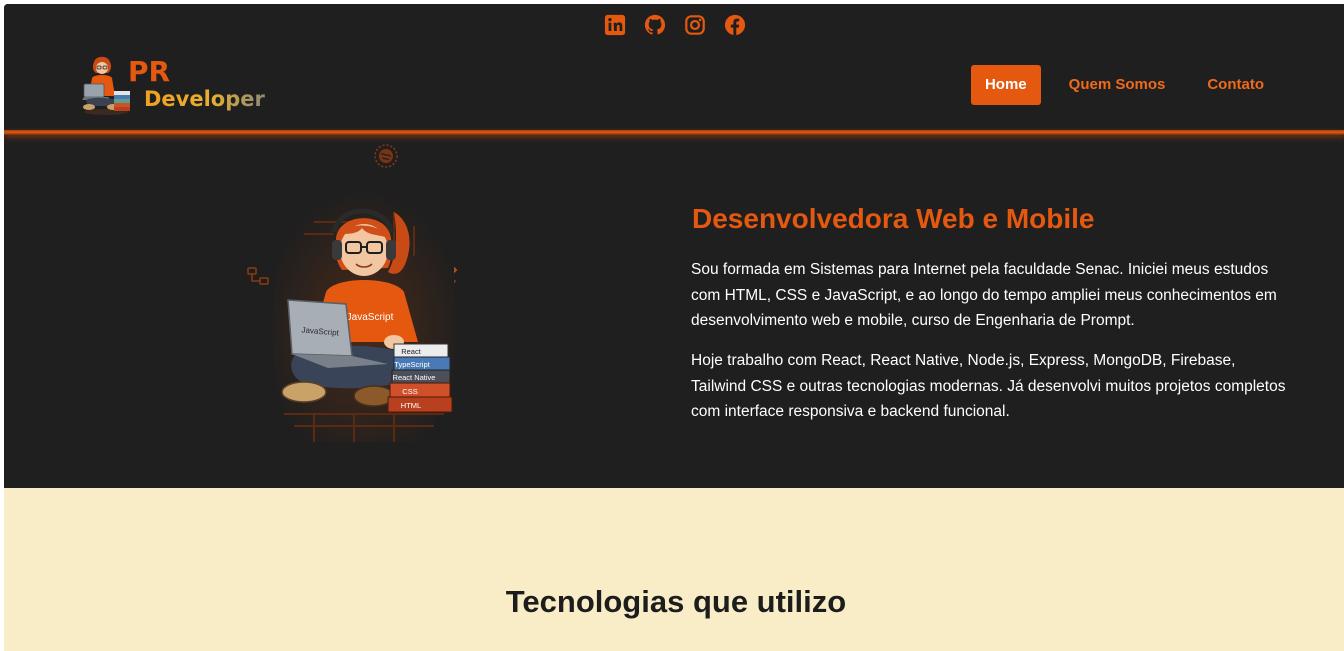 This screenshot has width=1344, height=651. I want to click on nav-quem-somos: Quem Somos, so click(1117, 85).